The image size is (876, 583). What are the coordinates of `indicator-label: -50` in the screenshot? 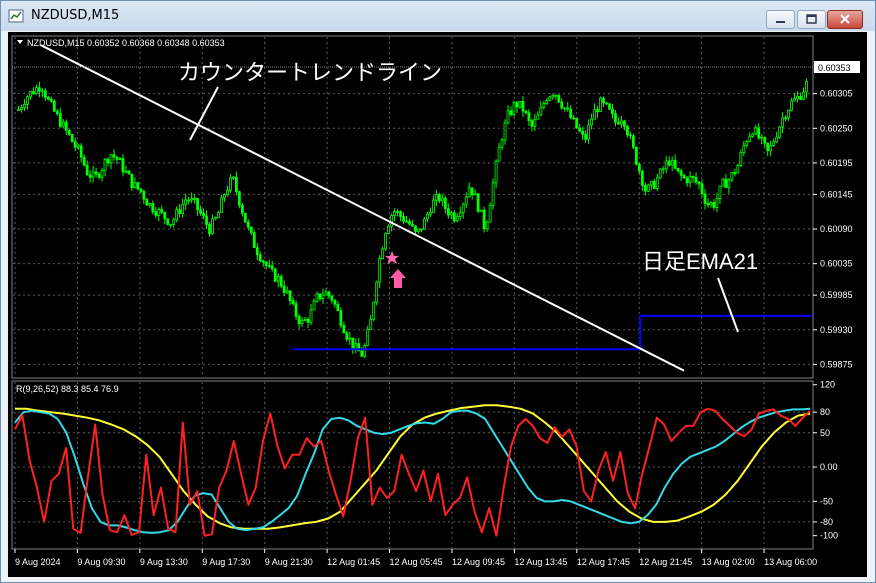 It's located at (826, 501).